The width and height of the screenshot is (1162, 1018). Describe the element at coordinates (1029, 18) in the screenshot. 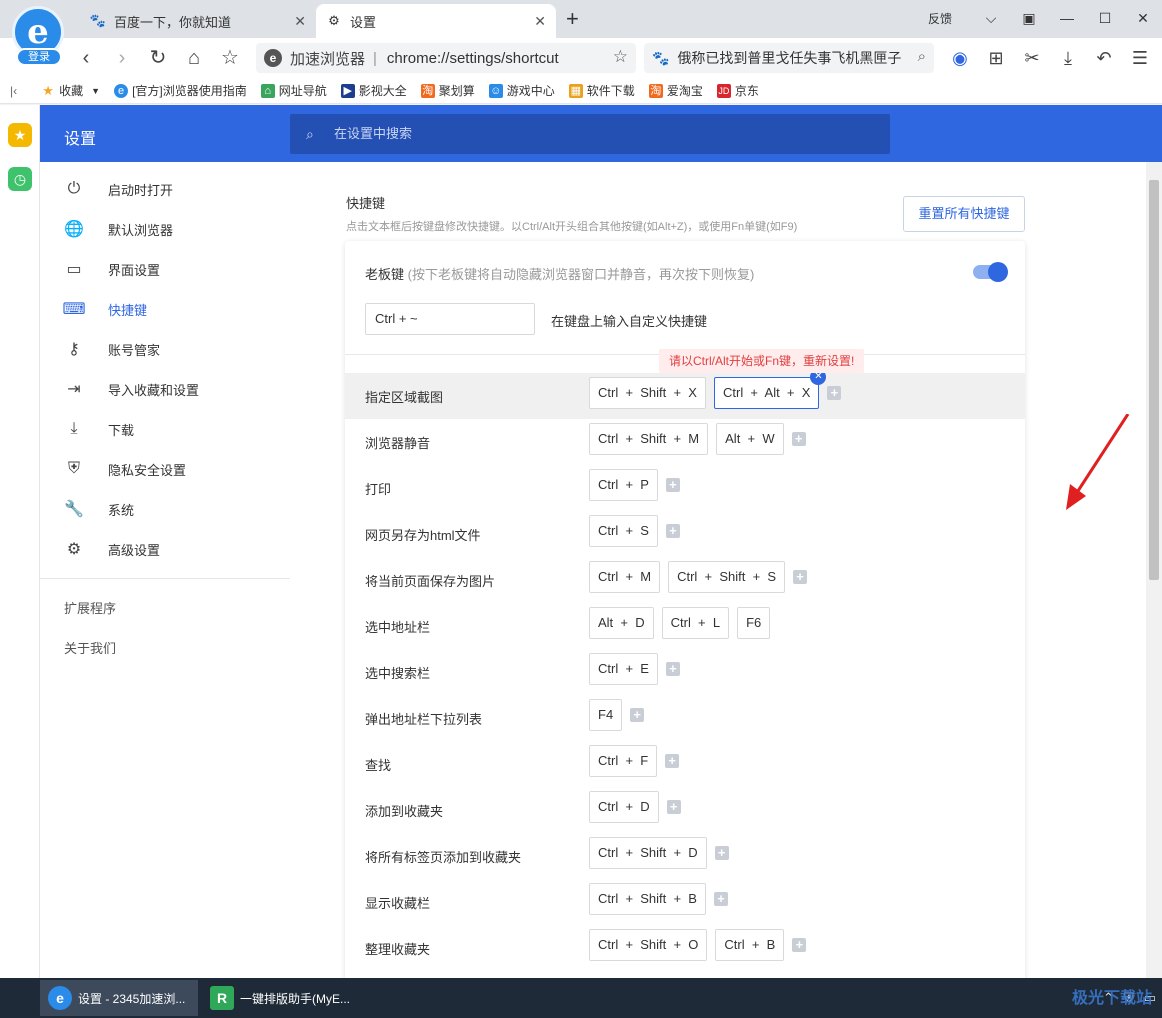

I see `skin-icon: ▣` at that location.